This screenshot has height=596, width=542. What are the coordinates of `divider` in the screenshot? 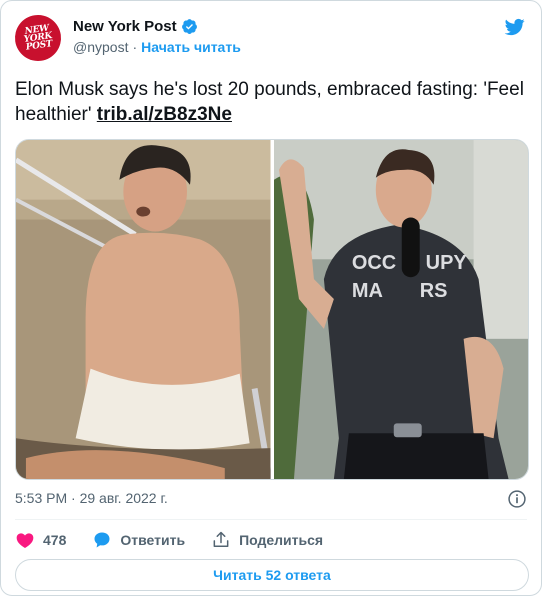 It's located at (271, 519).